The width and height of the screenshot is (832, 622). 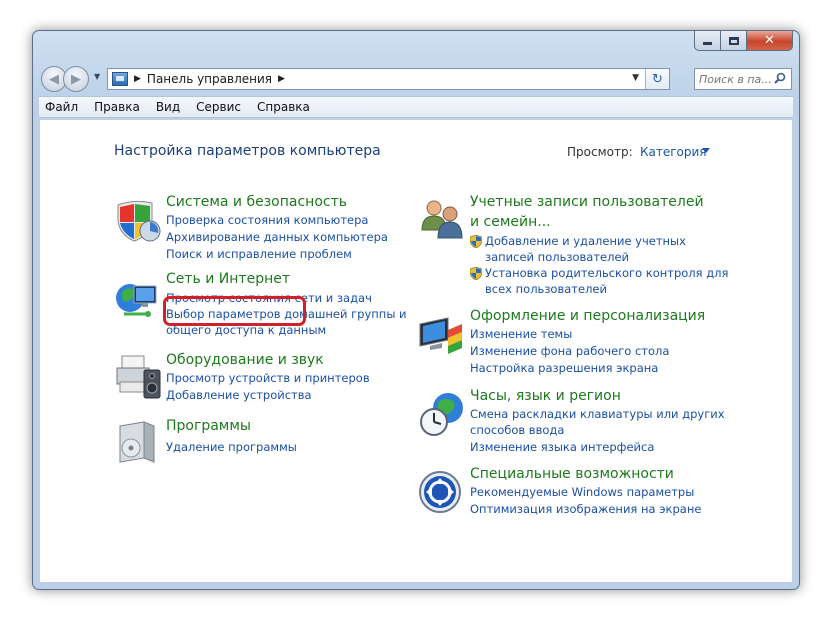 I want to click on close-icon: ✕, so click(x=769, y=40).